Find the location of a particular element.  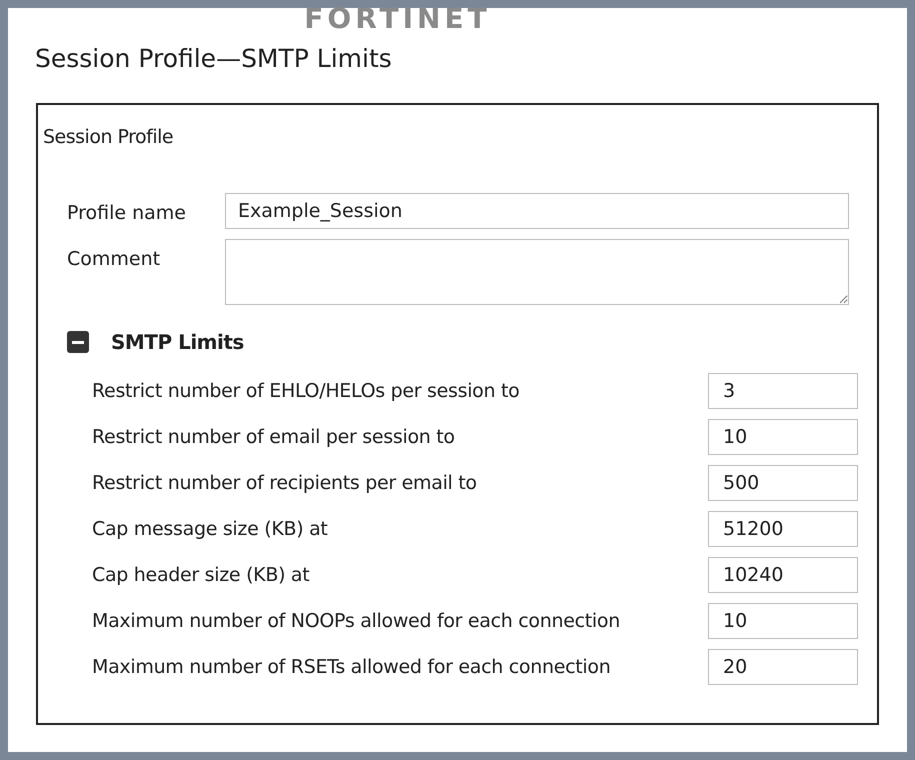

number-field: 10240 is located at coordinates (783, 575).